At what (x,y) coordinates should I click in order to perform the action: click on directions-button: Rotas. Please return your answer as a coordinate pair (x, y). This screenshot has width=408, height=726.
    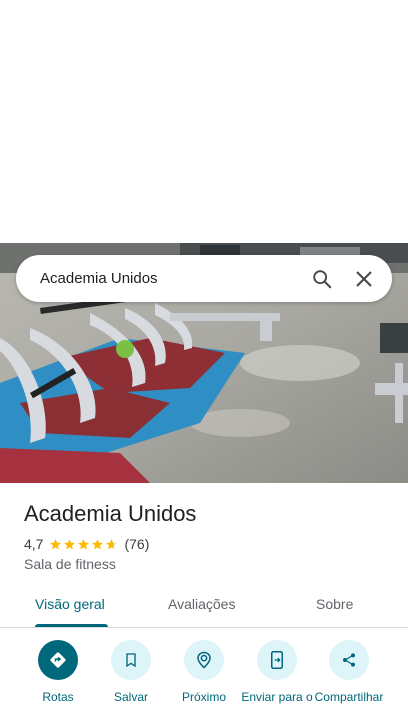
    Looking at the image, I should click on (58, 672).